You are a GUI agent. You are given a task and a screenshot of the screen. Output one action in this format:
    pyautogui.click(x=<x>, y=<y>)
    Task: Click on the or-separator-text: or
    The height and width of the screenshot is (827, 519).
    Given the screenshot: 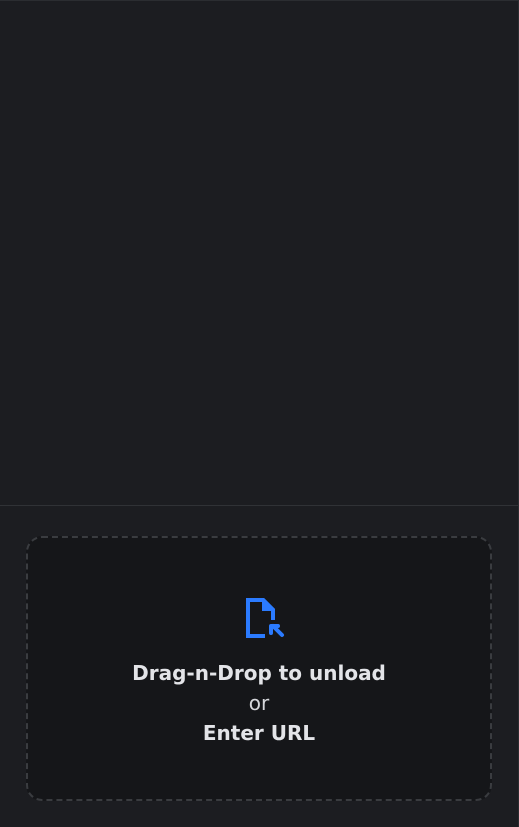 What is the action you would take?
    pyautogui.click(x=259, y=703)
    